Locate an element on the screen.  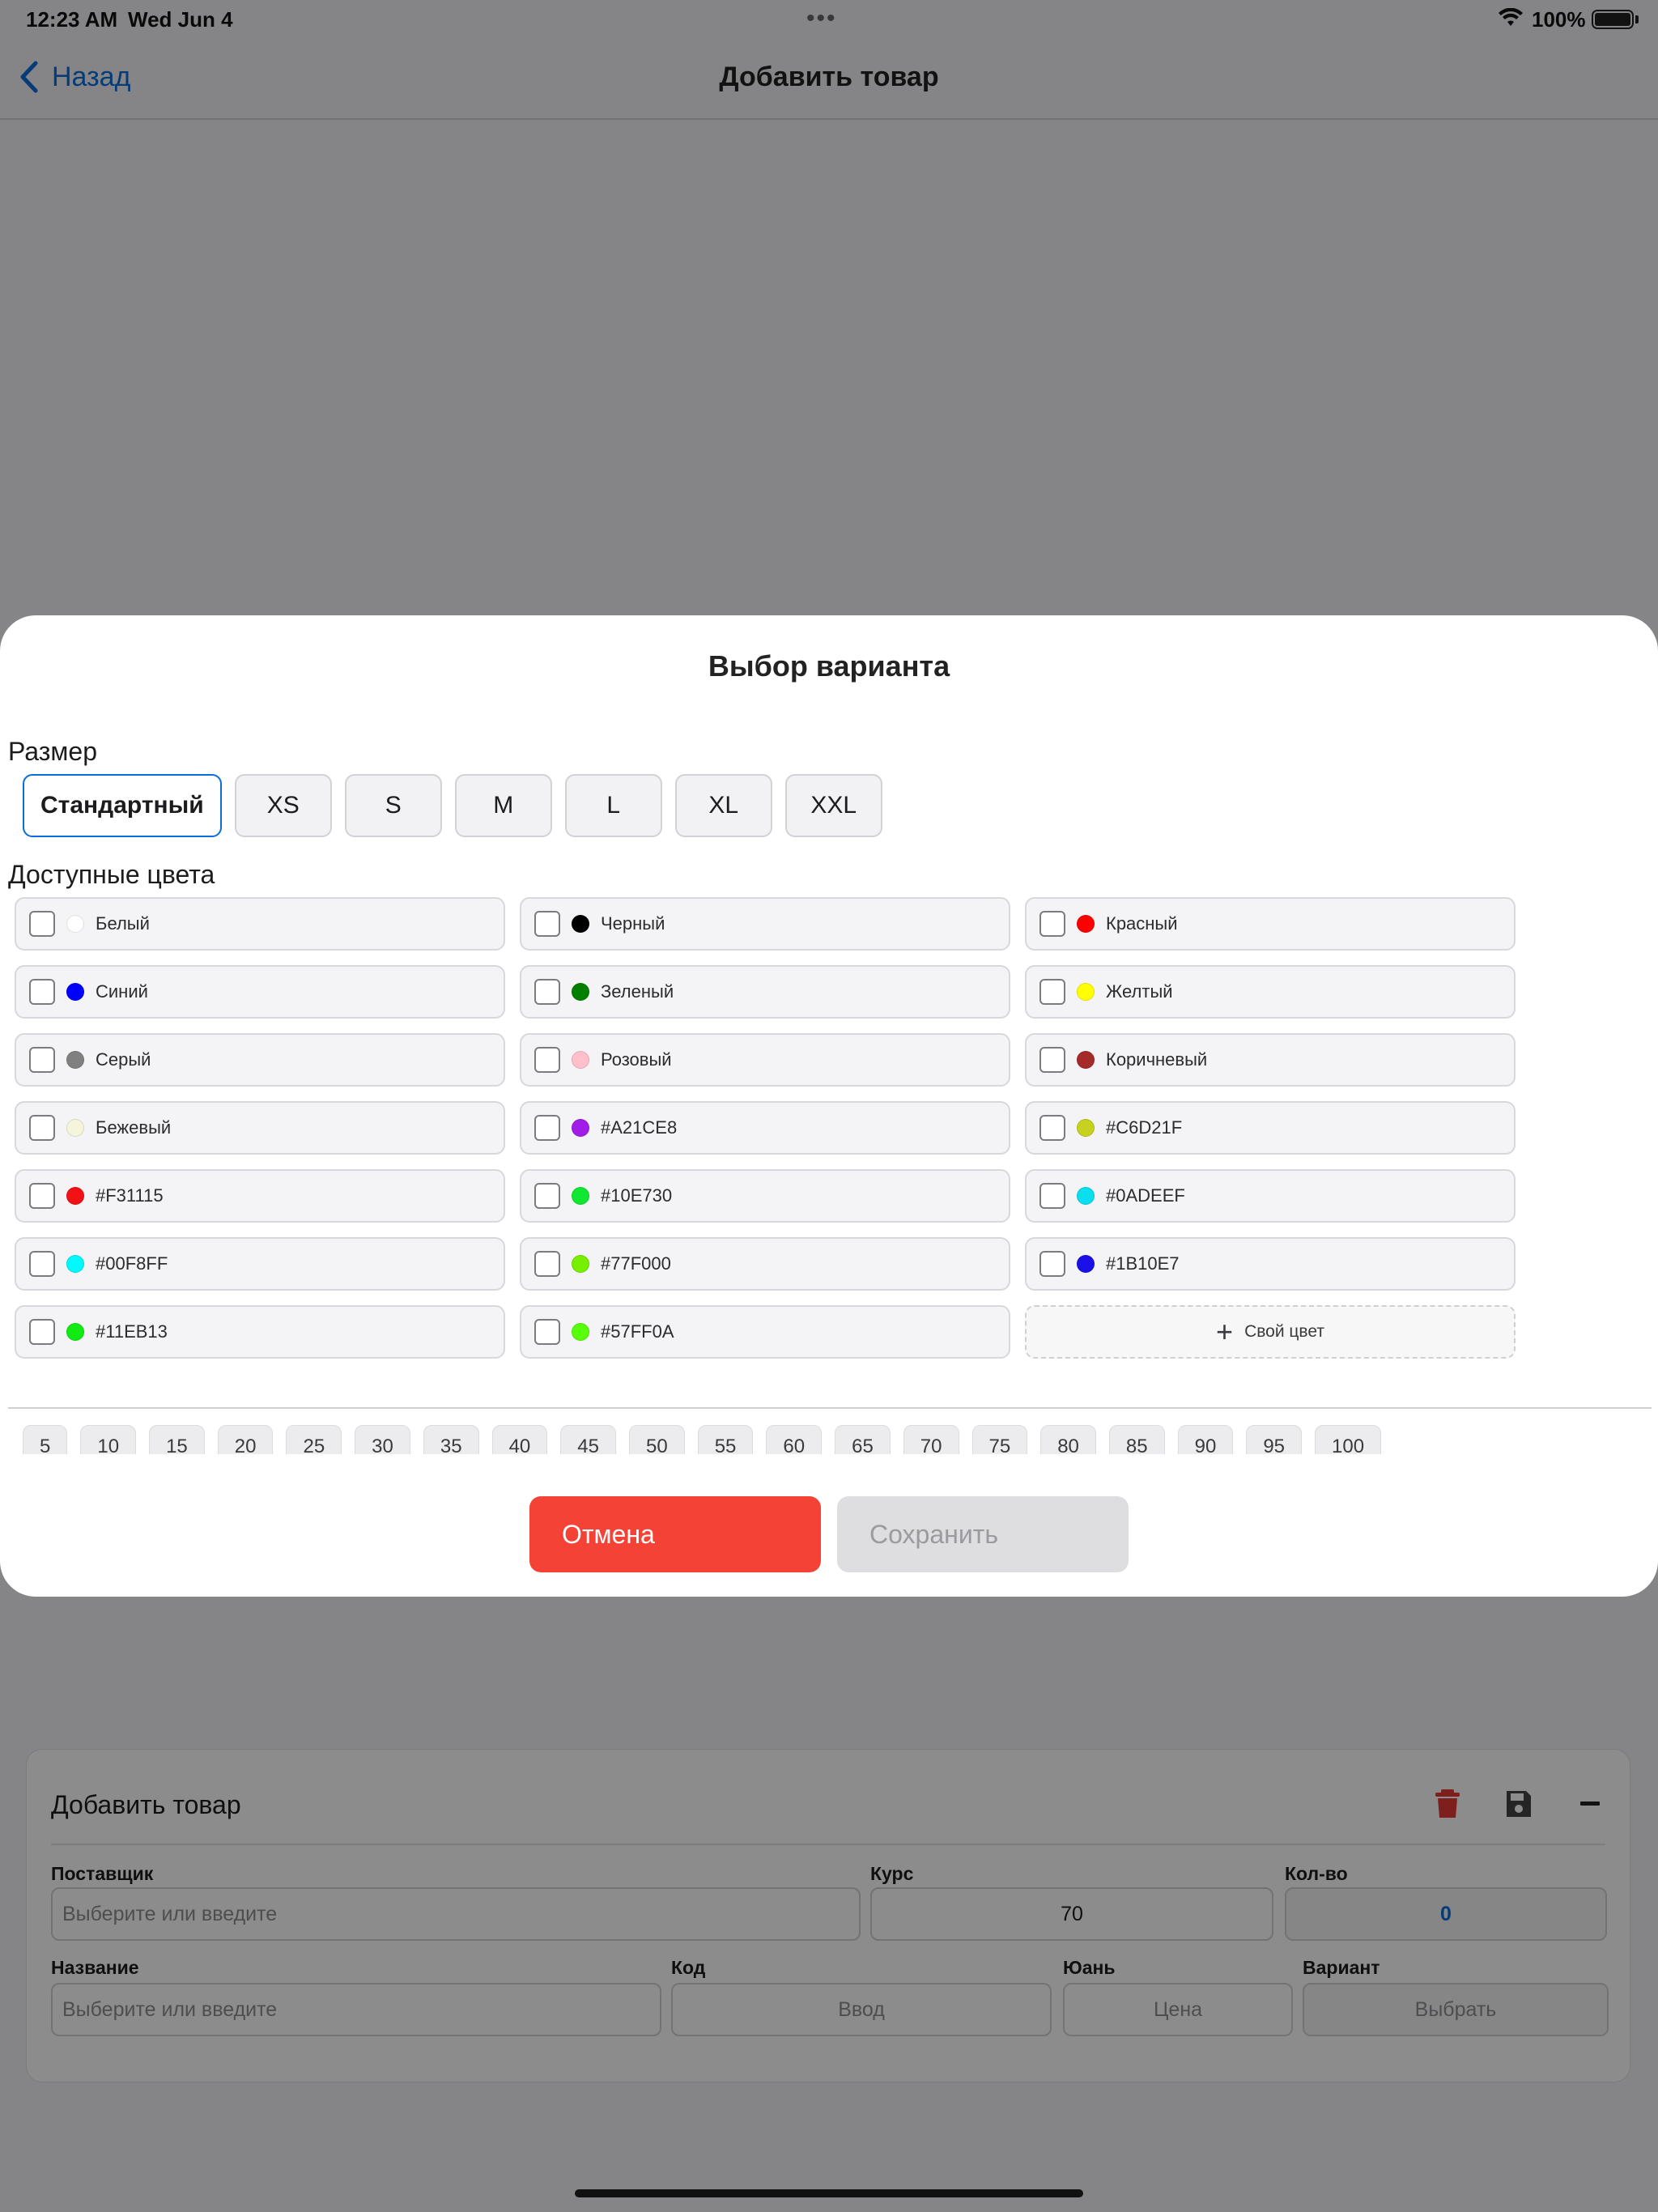
color-option: #A21CE8 is located at coordinates (765, 1128).